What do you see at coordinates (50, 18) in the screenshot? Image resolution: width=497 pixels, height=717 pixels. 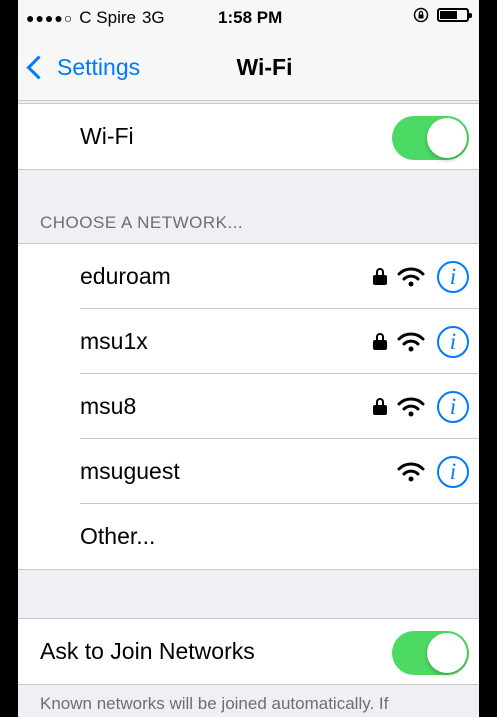 I see `signal-strength-icon: ●●●●○` at bounding box center [50, 18].